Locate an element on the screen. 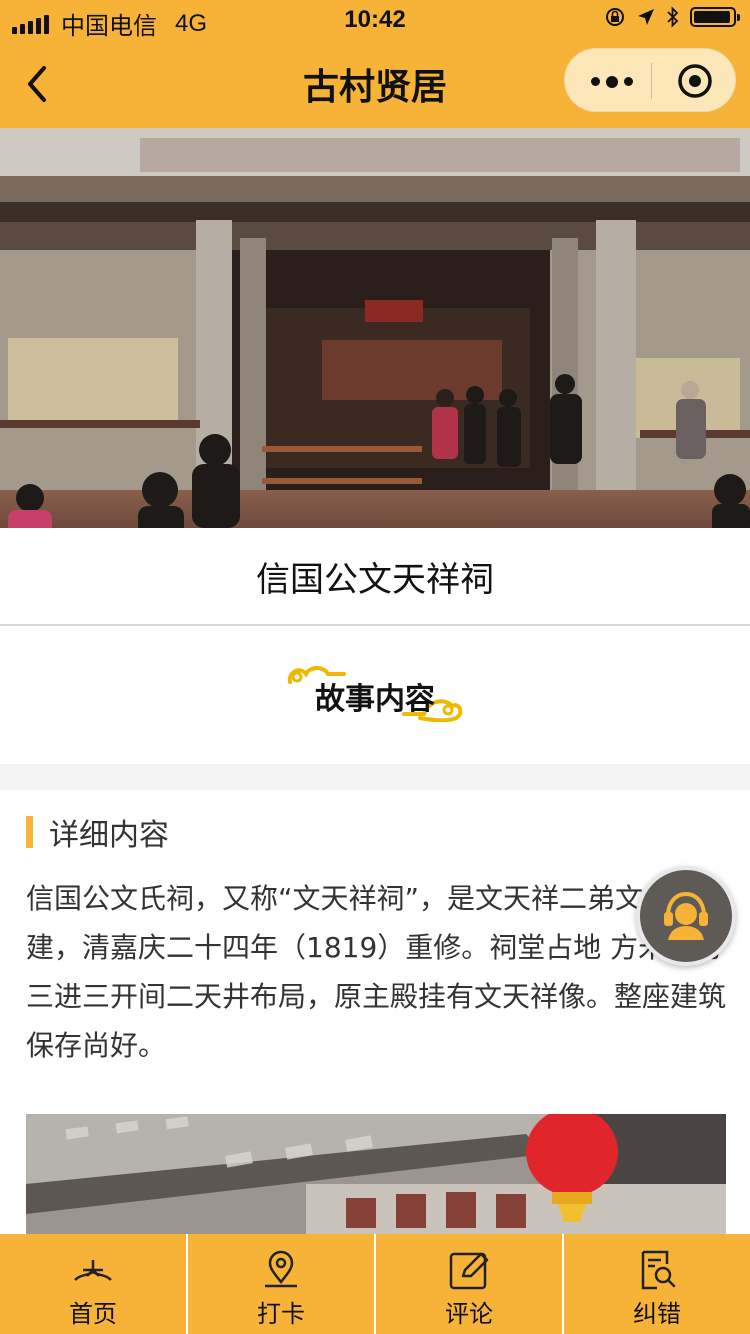 This screenshot has width=750, height=1334. detail-heading-label: 详细内容 is located at coordinates (109, 835).